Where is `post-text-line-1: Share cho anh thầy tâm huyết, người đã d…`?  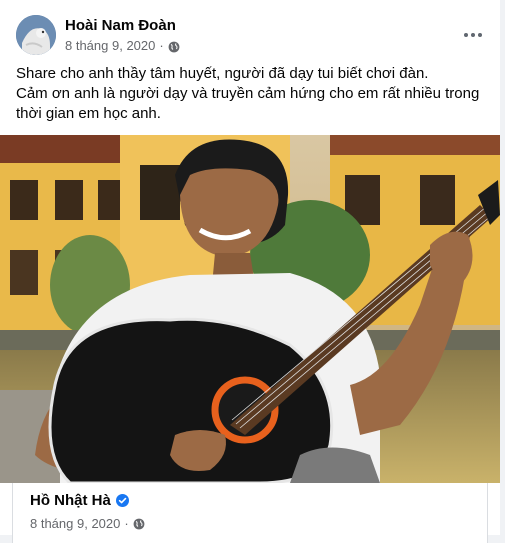
post-text-line-1: Share cho anh thầy tâm huyết, người đã d… is located at coordinates (222, 73).